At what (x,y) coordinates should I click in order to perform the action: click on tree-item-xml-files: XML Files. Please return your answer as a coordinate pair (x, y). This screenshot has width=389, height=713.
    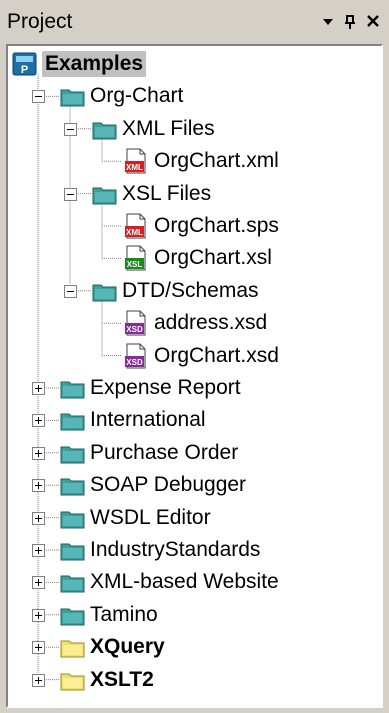
    Looking at the image, I should click on (193, 129).